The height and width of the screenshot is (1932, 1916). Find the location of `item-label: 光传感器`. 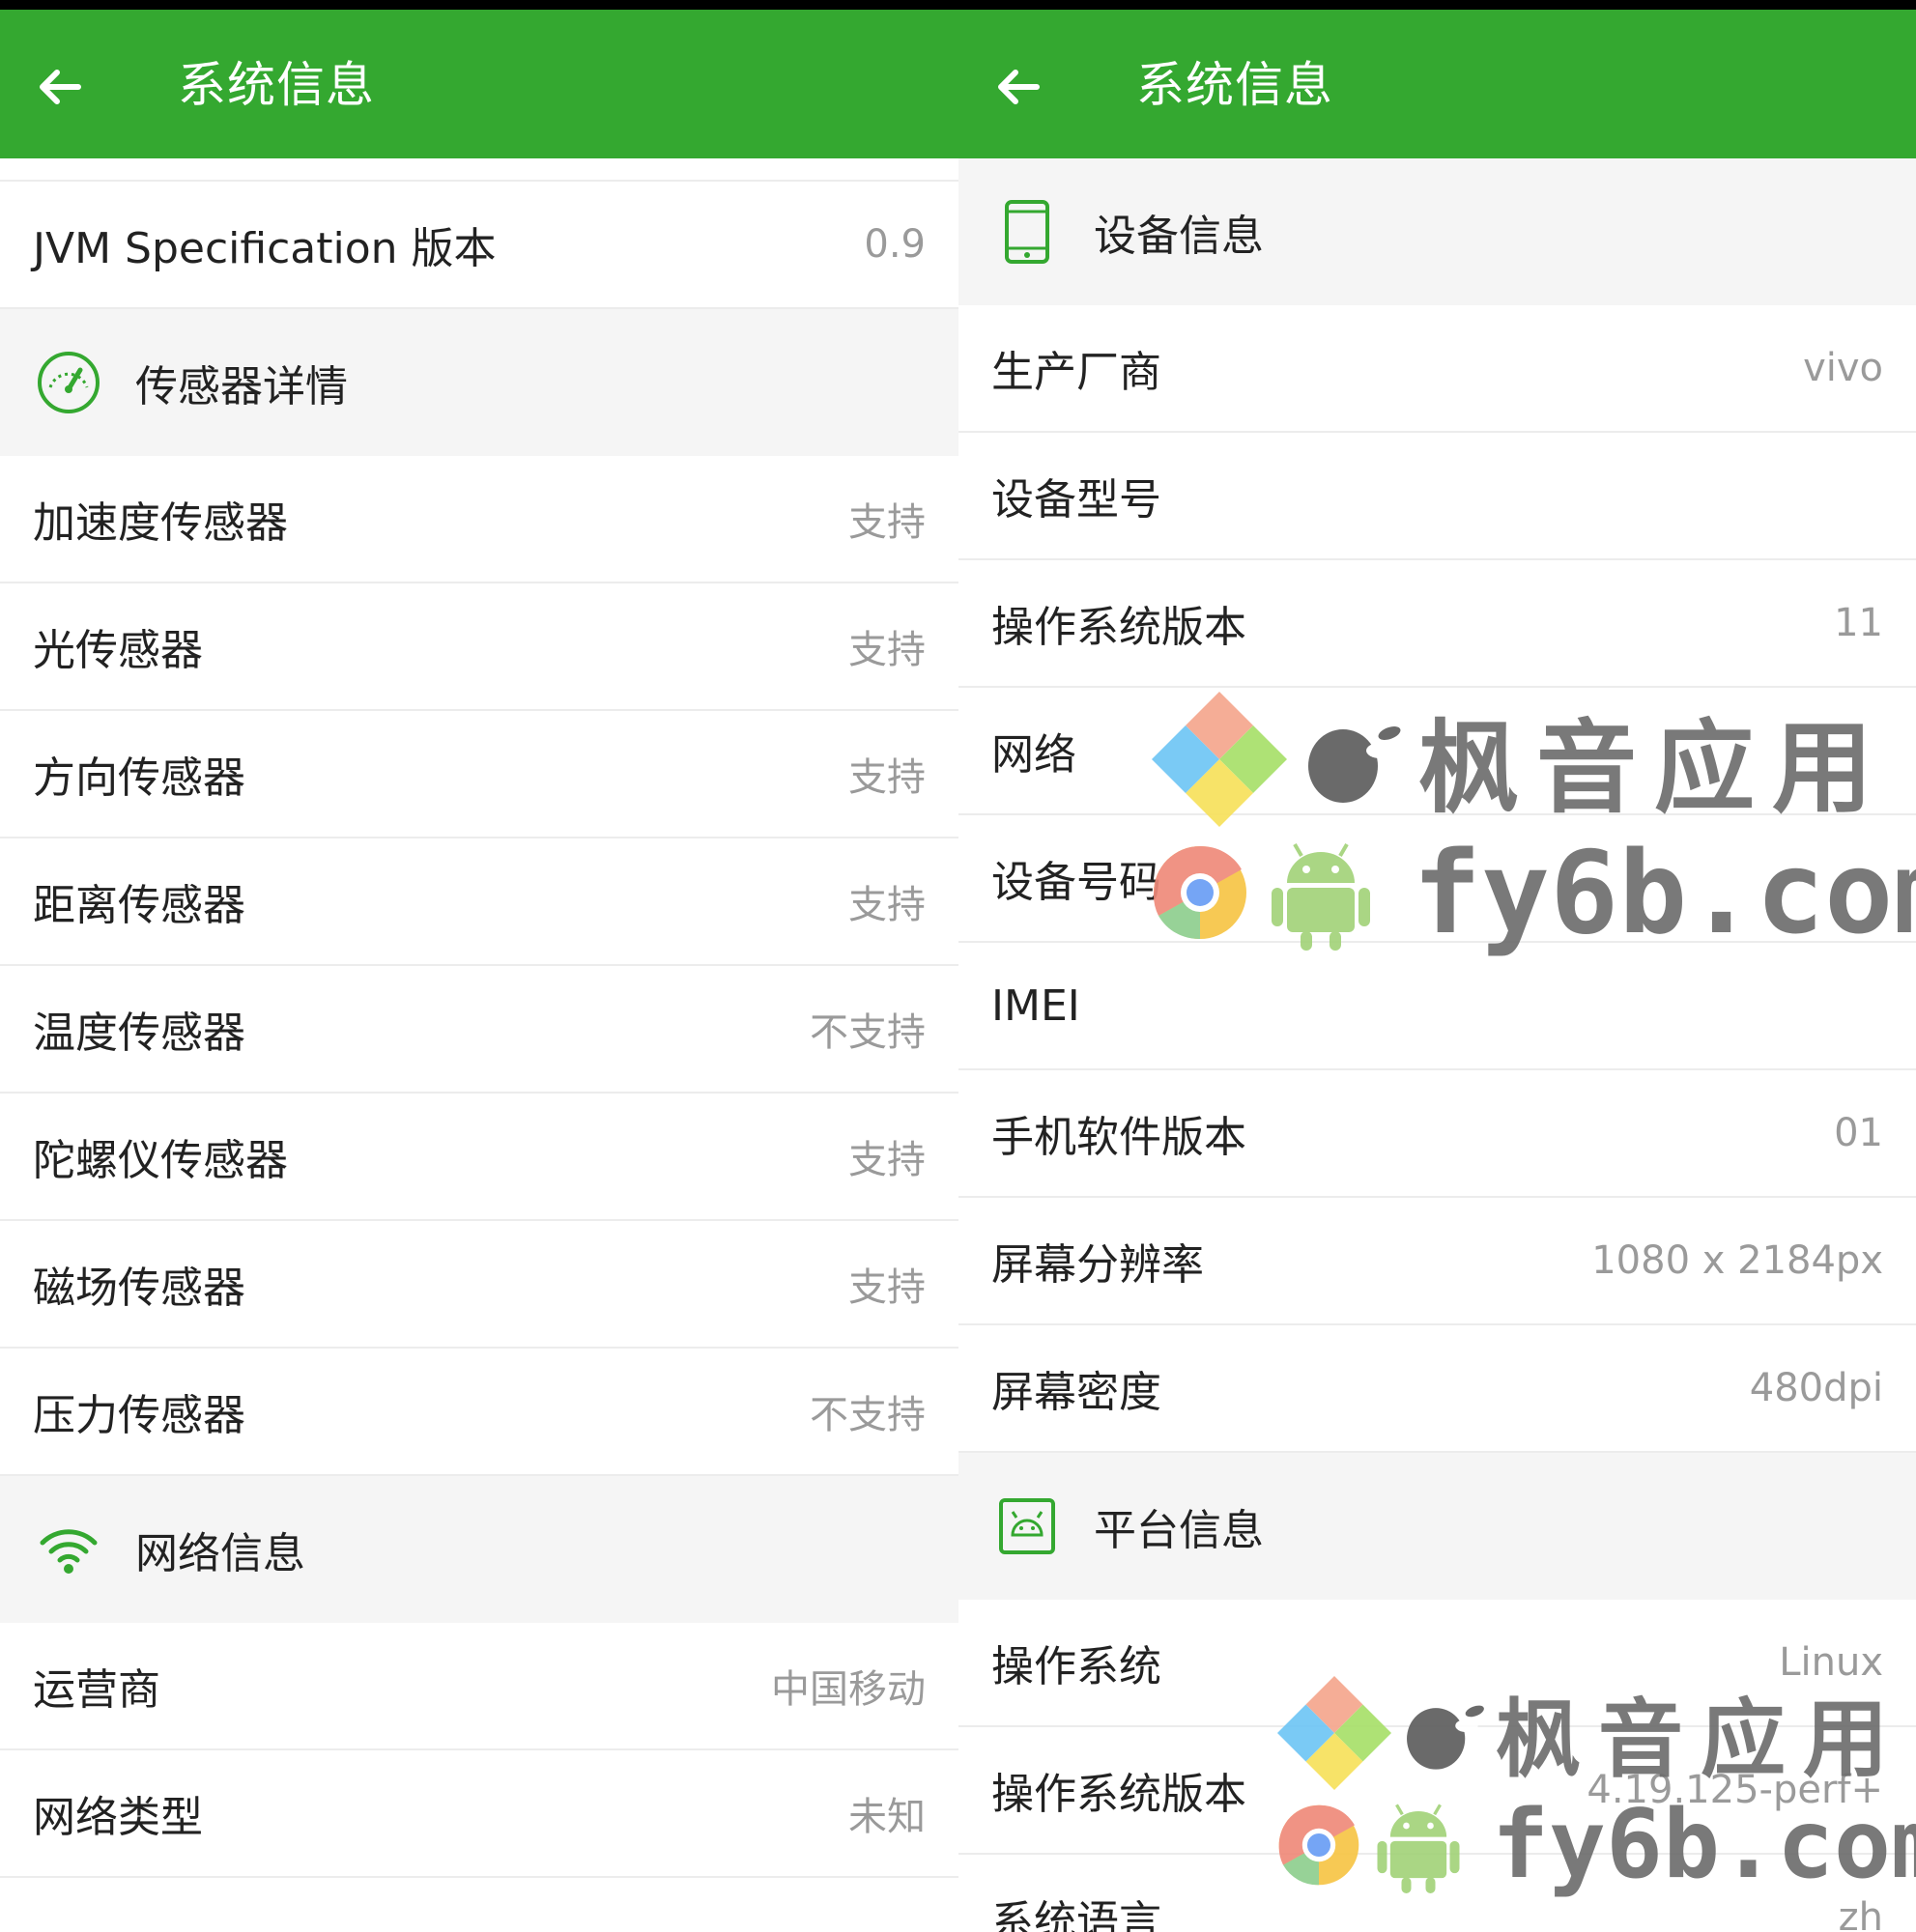

item-label: 光传感器 is located at coordinates (118, 650).